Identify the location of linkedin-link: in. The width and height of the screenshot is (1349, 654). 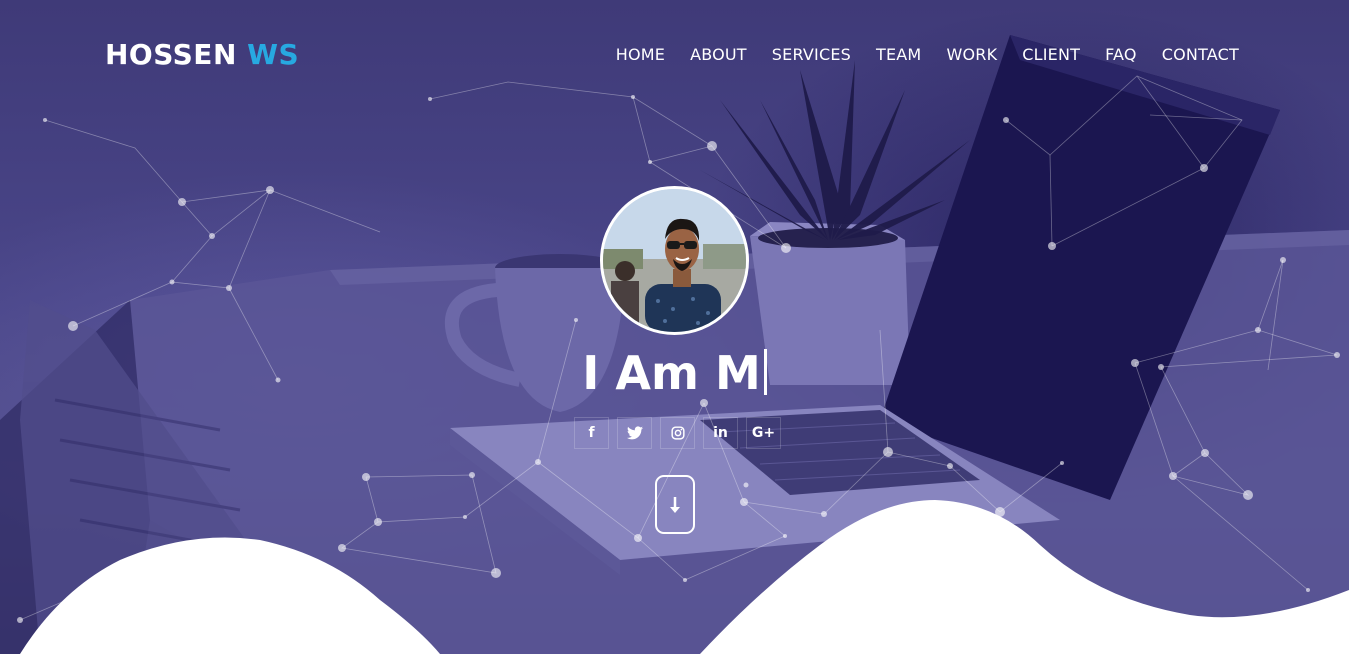
(720, 433).